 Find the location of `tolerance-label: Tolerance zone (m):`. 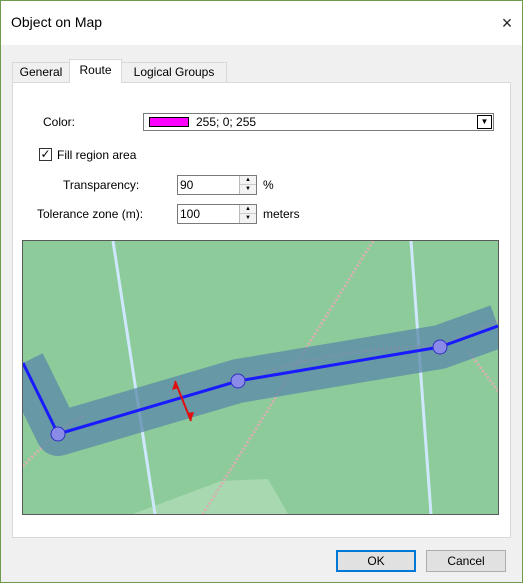

tolerance-label: Tolerance zone (m): is located at coordinates (90, 214).